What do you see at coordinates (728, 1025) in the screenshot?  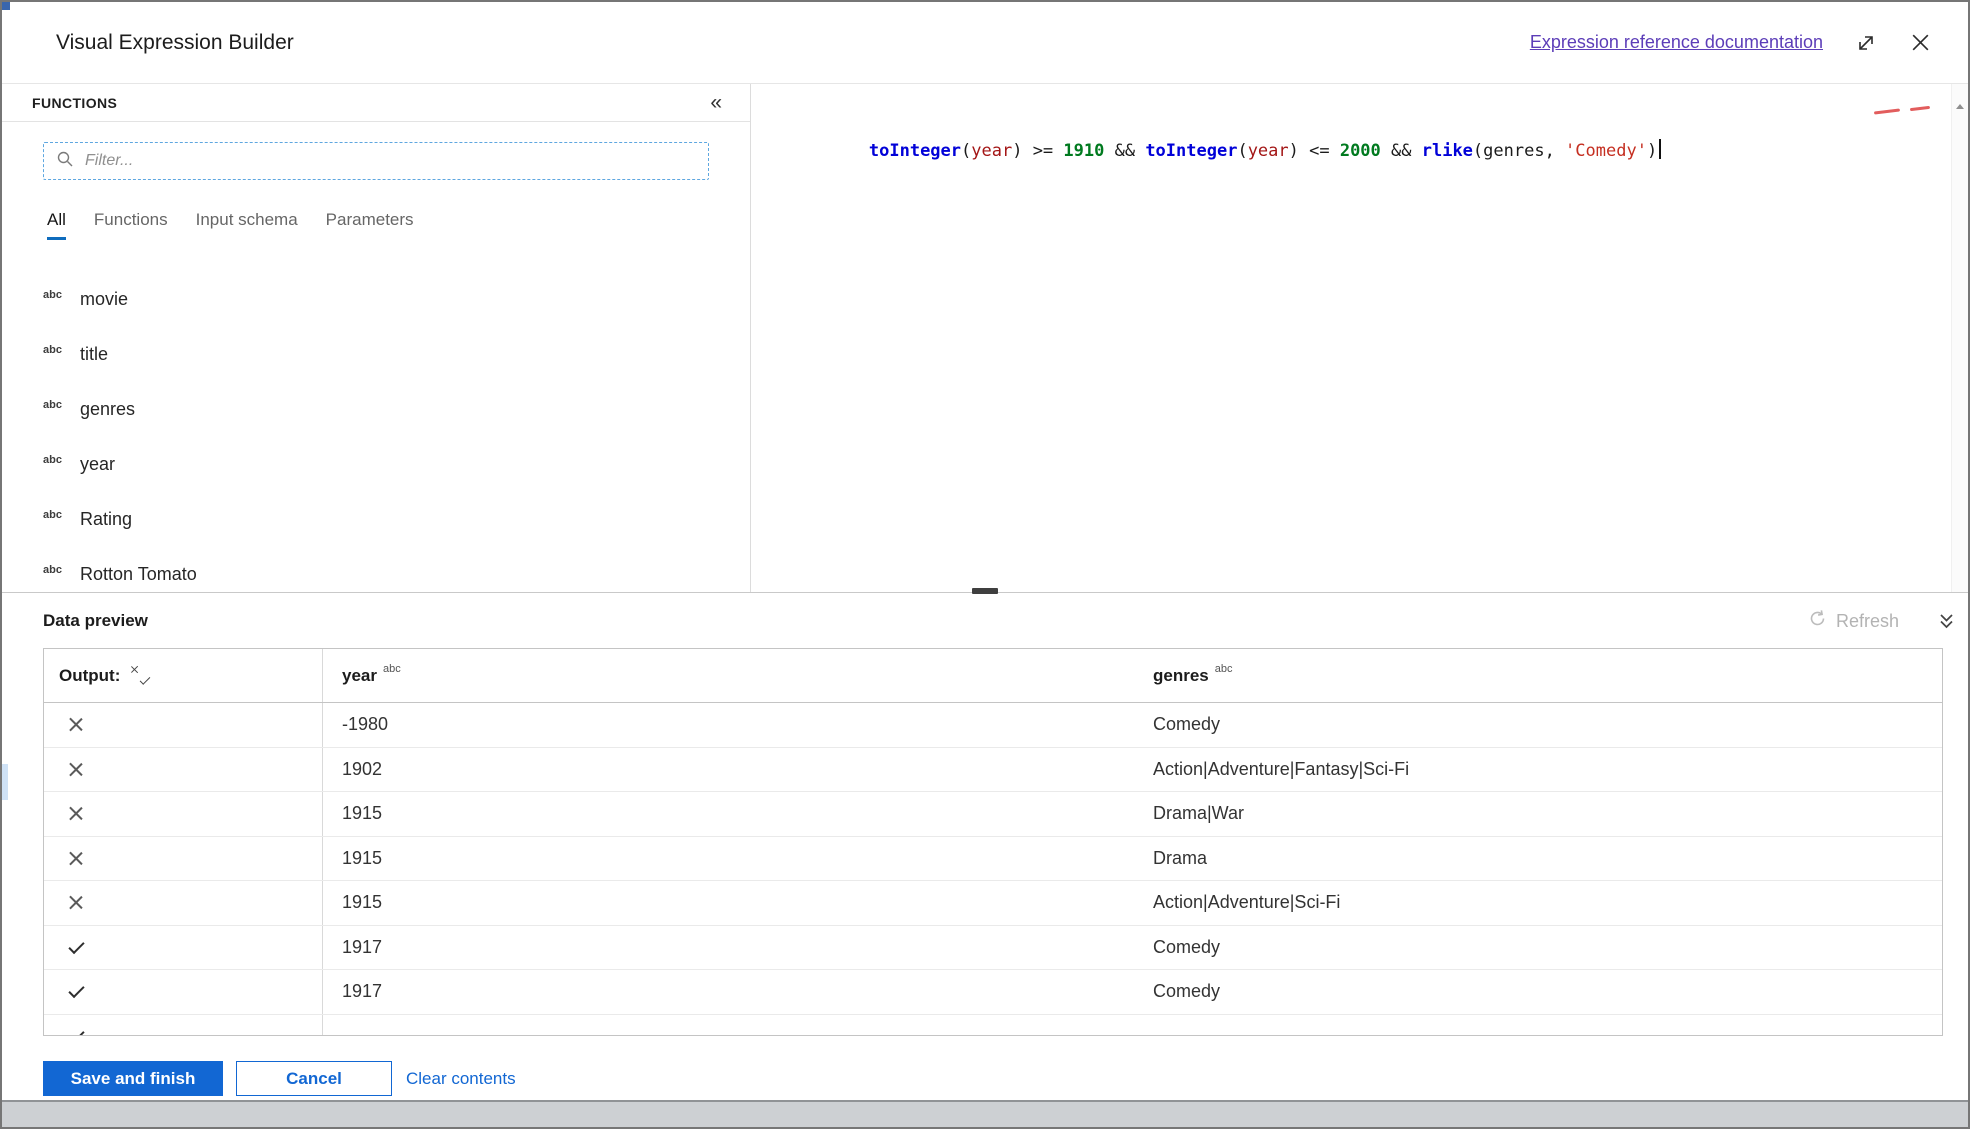 I see `year-cell` at bounding box center [728, 1025].